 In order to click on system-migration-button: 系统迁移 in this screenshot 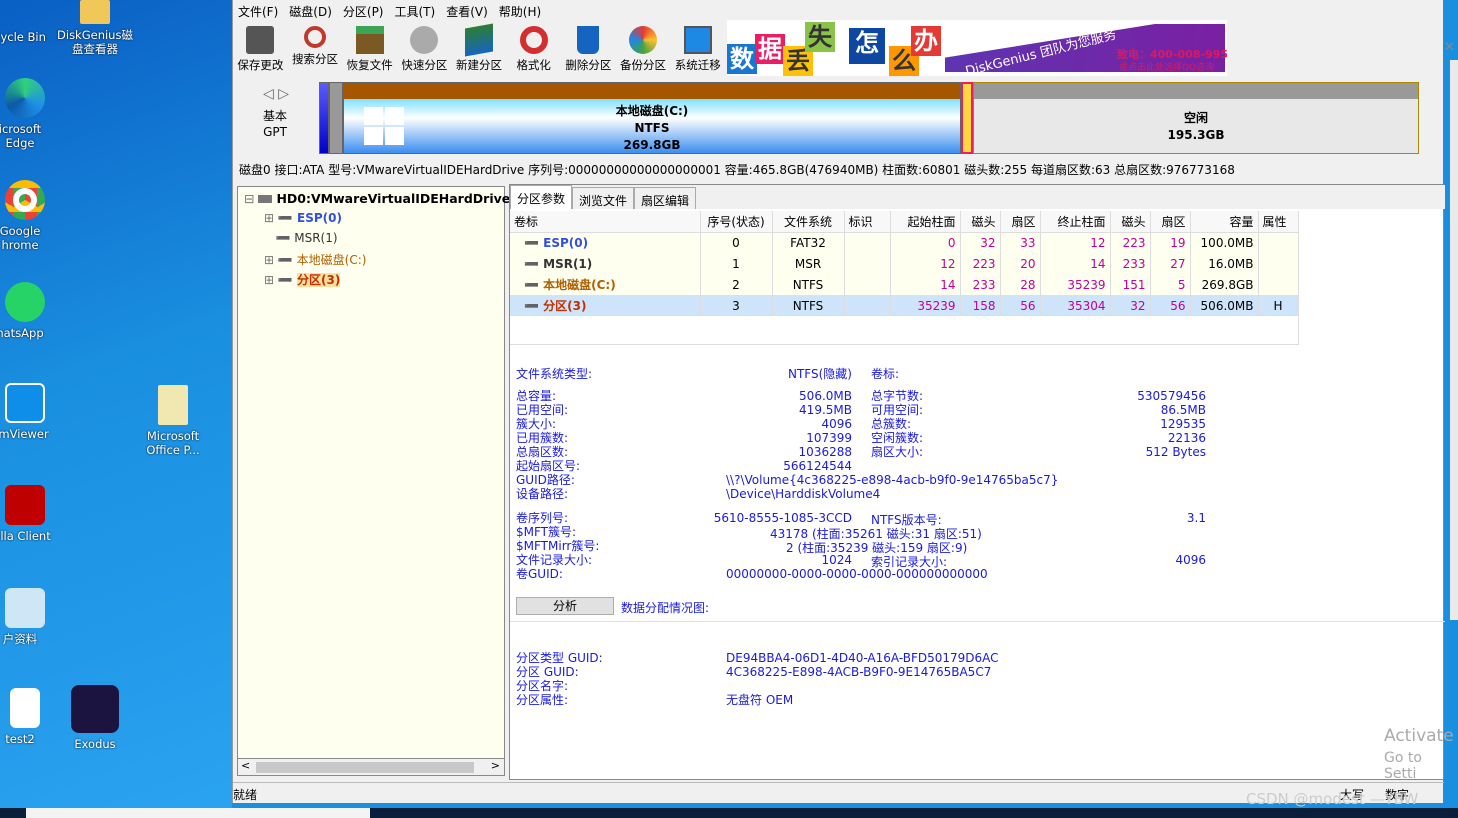, I will do `click(697, 49)`.